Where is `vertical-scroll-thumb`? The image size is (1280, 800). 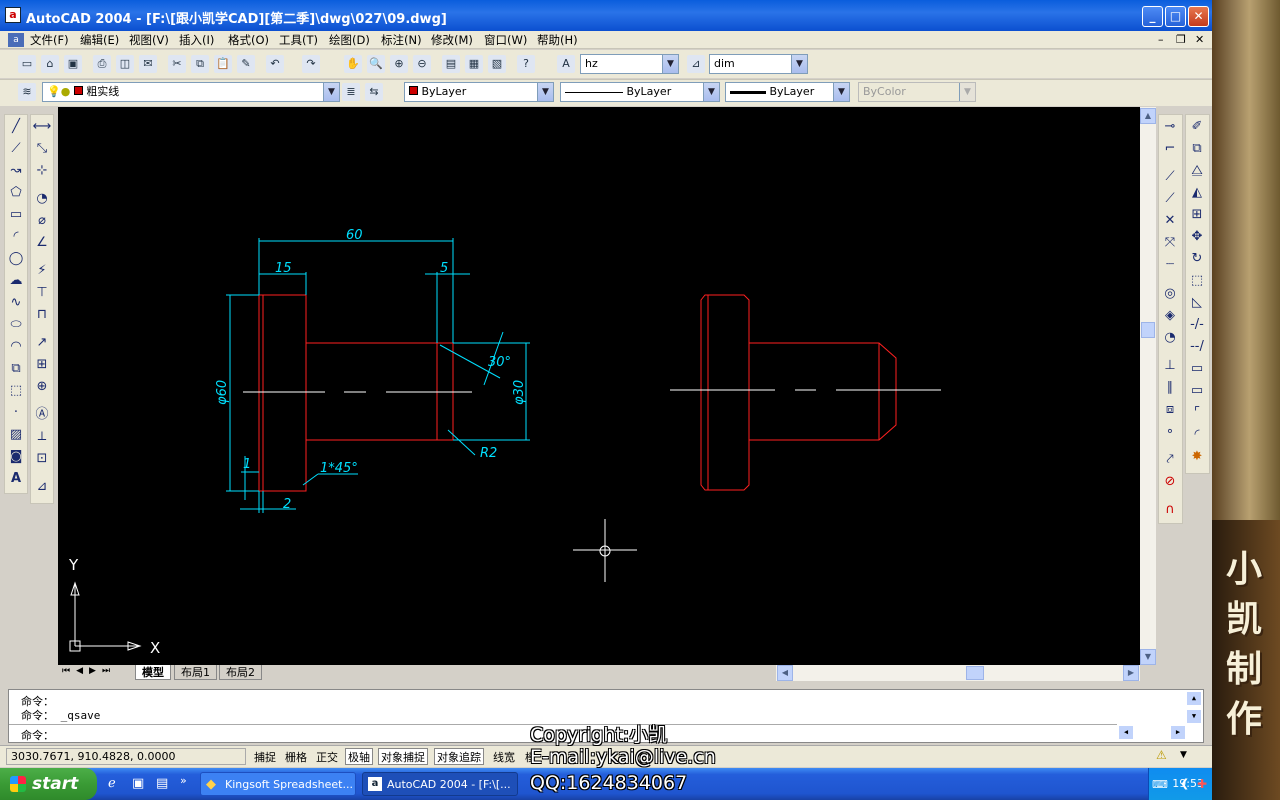 vertical-scroll-thumb is located at coordinates (1148, 330).